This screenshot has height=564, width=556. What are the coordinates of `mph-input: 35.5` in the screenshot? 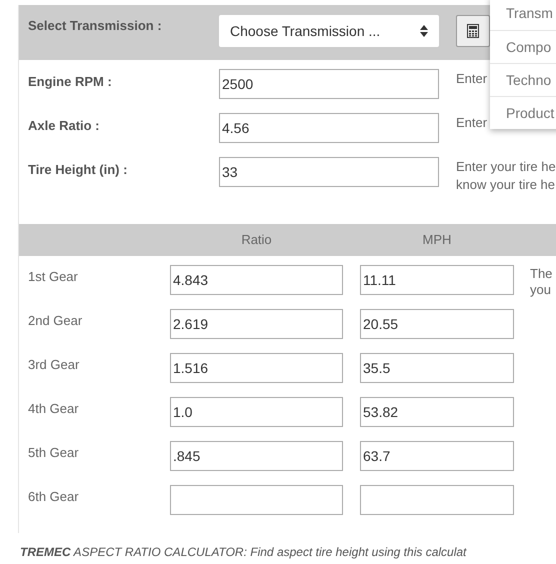 It's located at (437, 368).